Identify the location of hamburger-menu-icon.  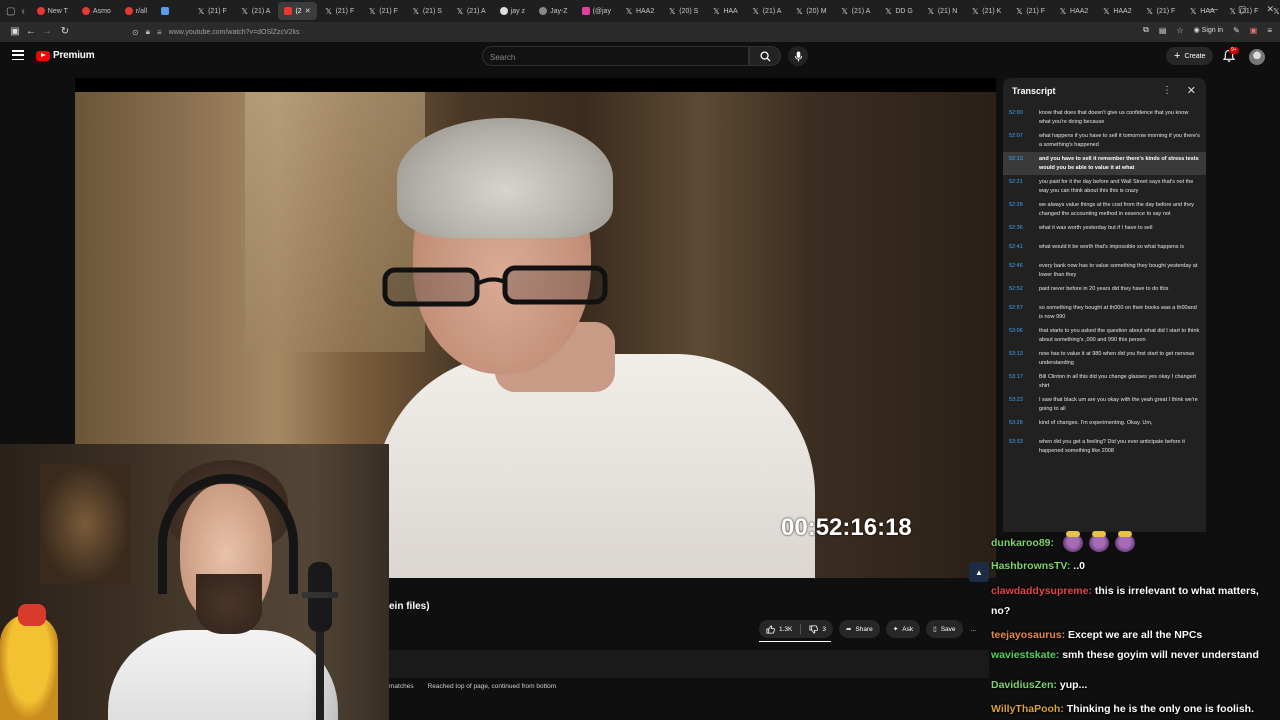
(18, 55).